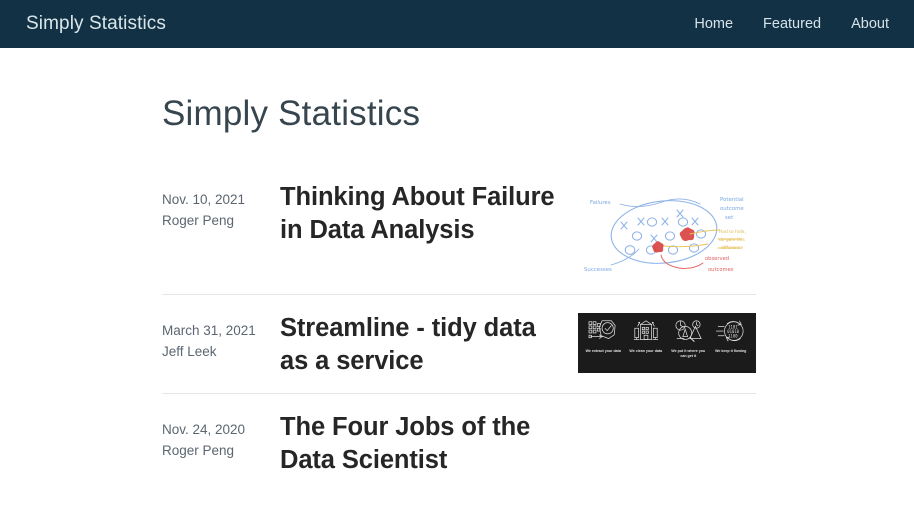 The width and height of the screenshot is (914, 507). Describe the element at coordinates (96, 24) in the screenshot. I see `navbar-brand-link: Simply Statistics` at that location.